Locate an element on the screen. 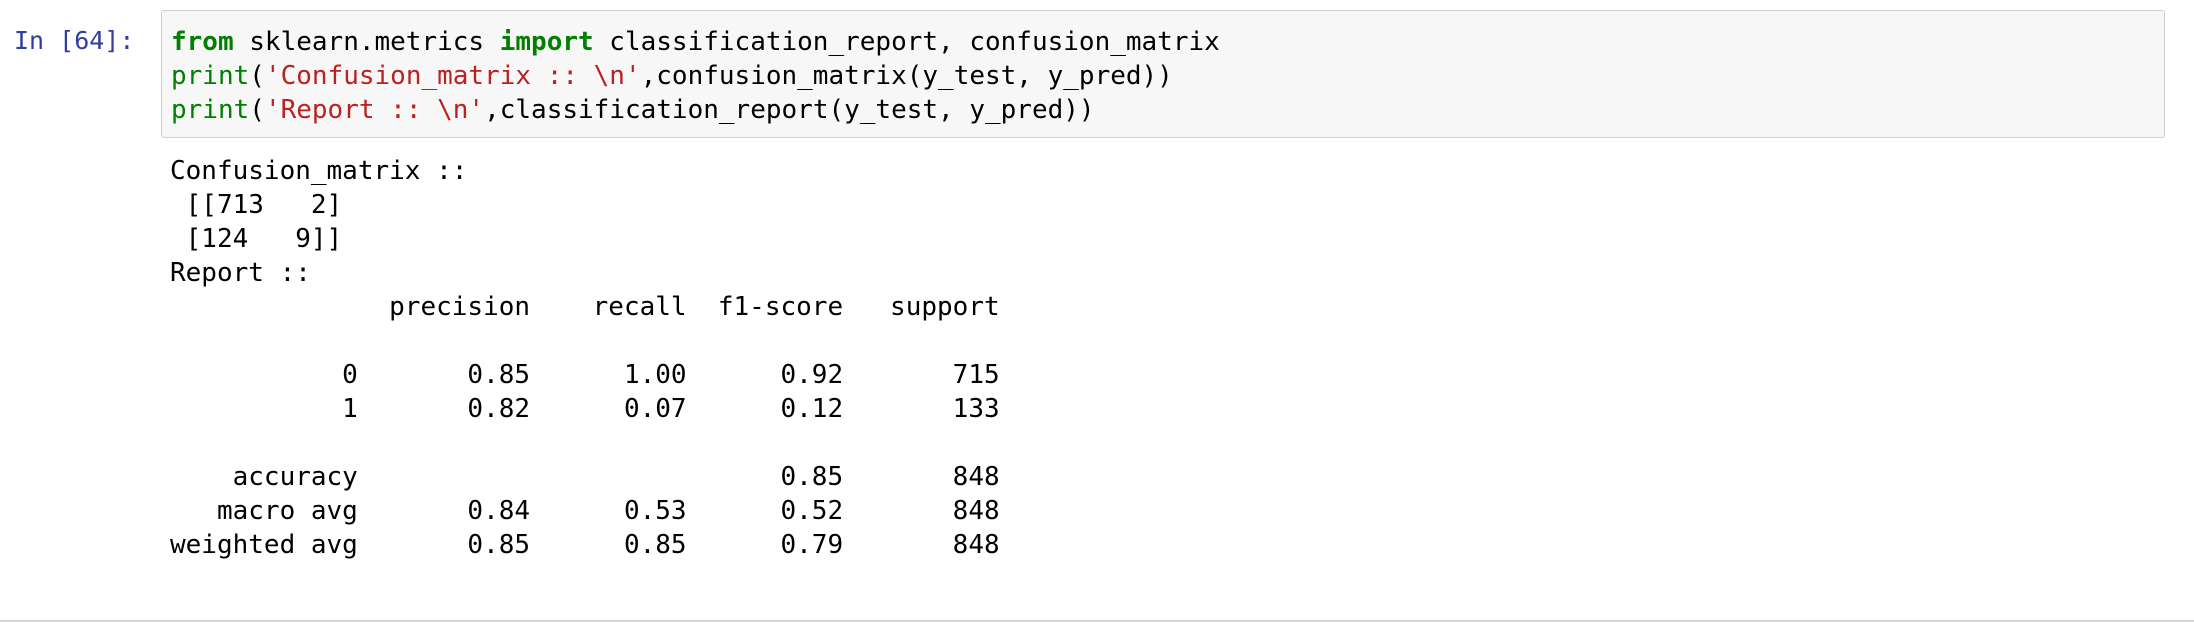 The width and height of the screenshot is (2194, 622). code-token: classification_report, confusion_matrix is located at coordinates (906, 42).